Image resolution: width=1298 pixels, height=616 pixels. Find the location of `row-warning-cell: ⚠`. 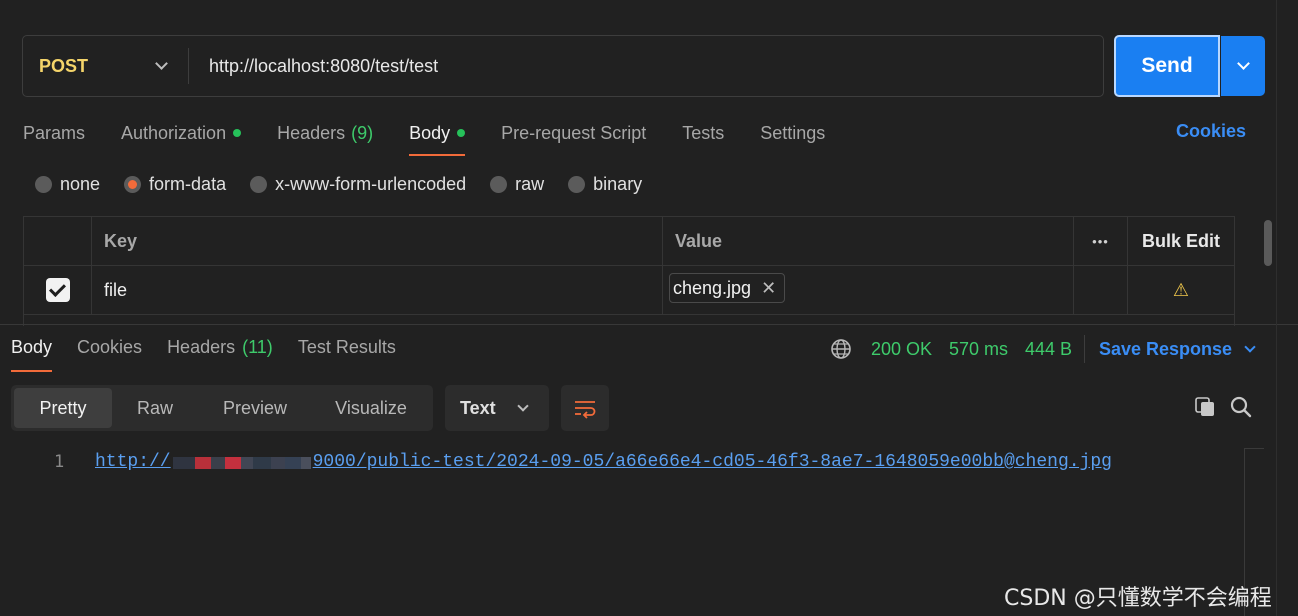

row-warning-cell: ⚠ is located at coordinates (1181, 290).